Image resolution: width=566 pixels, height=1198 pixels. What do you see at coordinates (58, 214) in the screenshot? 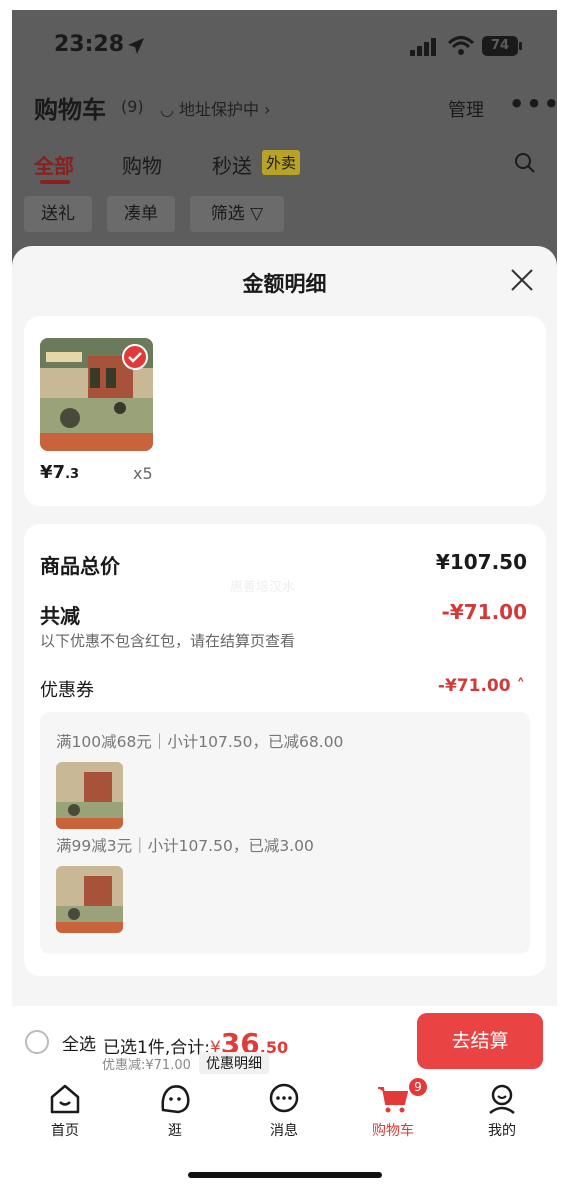
I see `filter-gift: 送礼` at bounding box center [58, 214].